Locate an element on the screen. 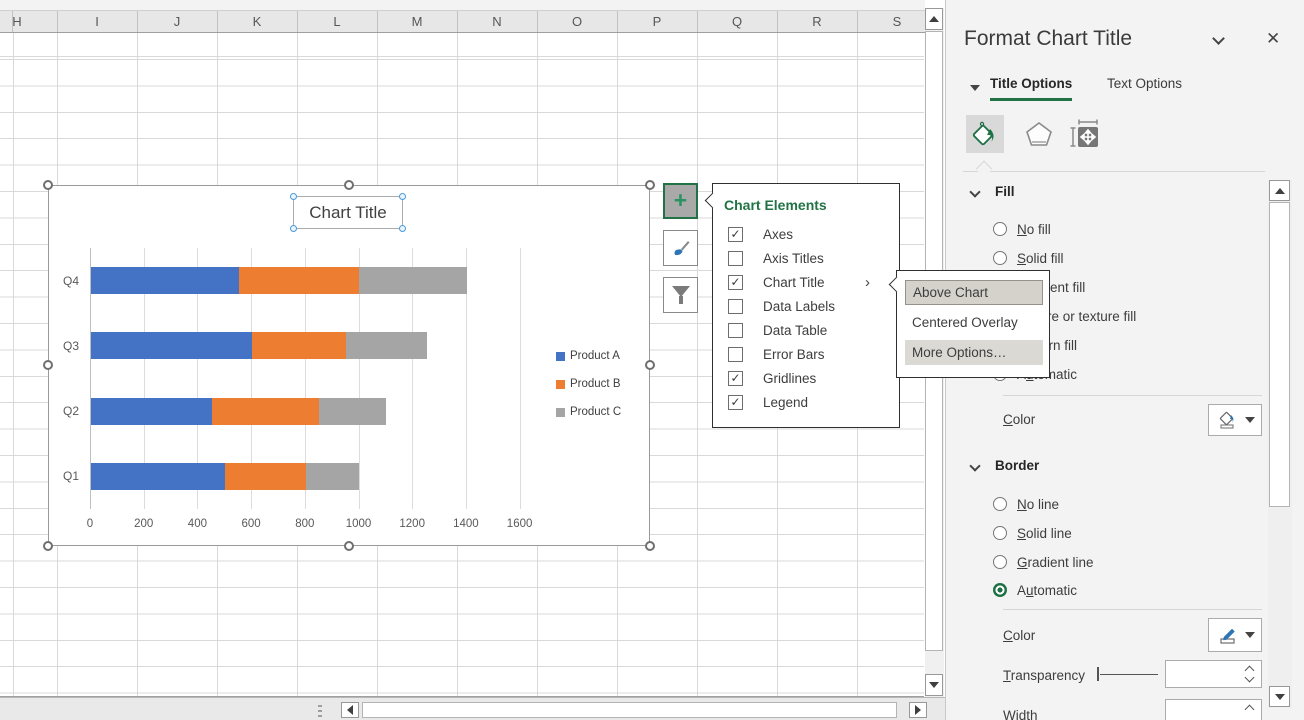  column-header-O: O is located at coordinates (577, 22).